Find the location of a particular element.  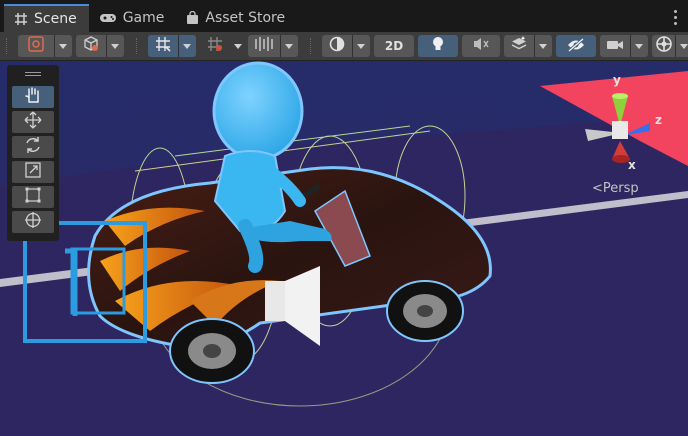

increment-snap-dropdown is located at coordinates (223, 46).